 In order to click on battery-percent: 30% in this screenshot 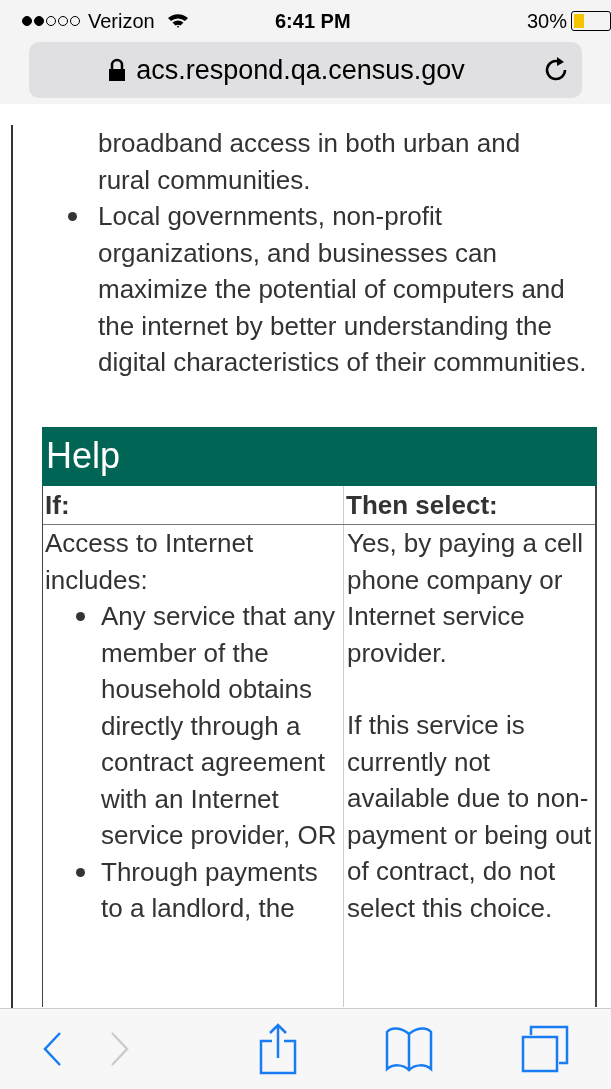, I will do `click(546, 21)`.